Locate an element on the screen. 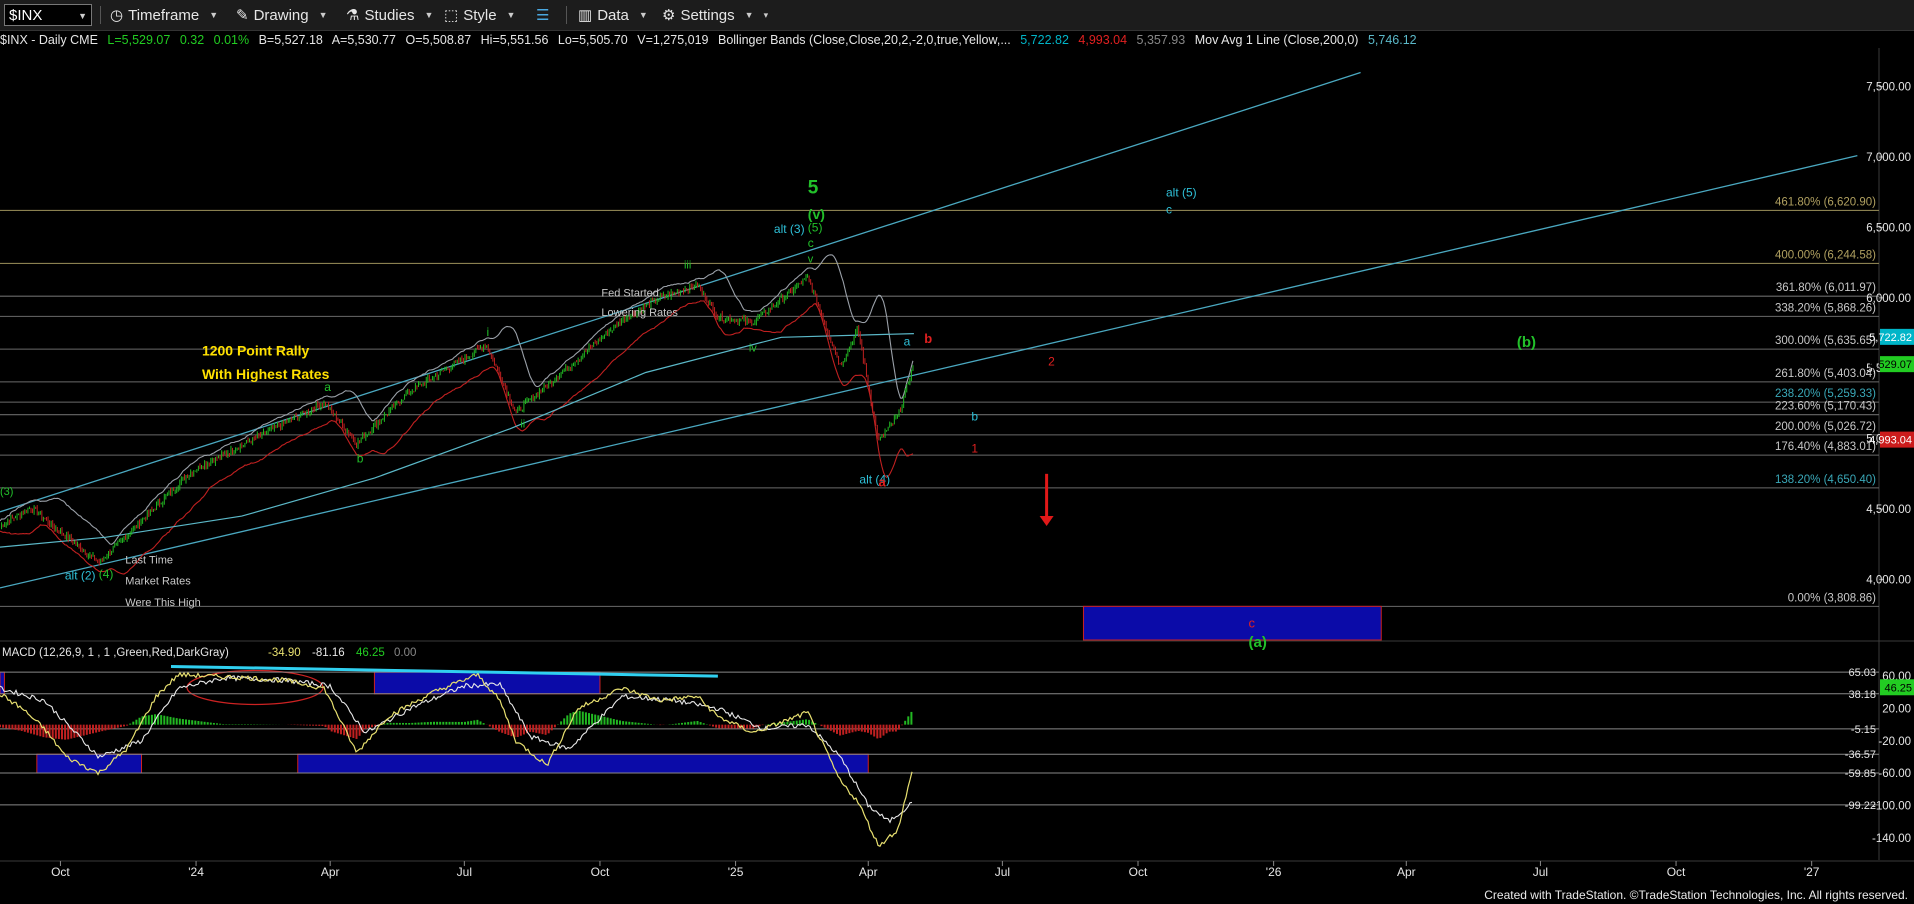 The height and width of the screenshot is (904, 1914). price-marker-label: 4,993.04 is located at coordinates (1890, 441).